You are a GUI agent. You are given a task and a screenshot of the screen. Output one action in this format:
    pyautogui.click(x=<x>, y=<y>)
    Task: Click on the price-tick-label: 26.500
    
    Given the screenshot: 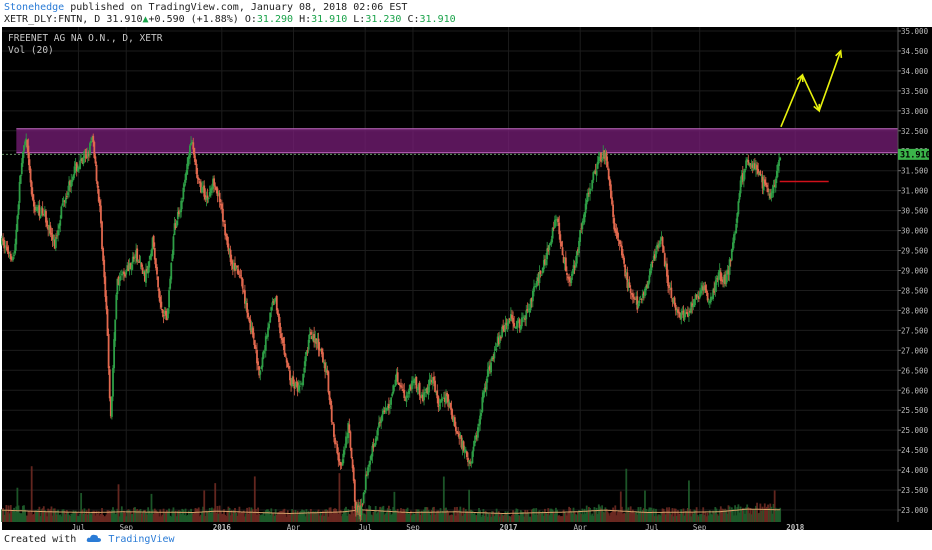 What is the action you would take?
    pyautogui.click(x=915, y=370)
    